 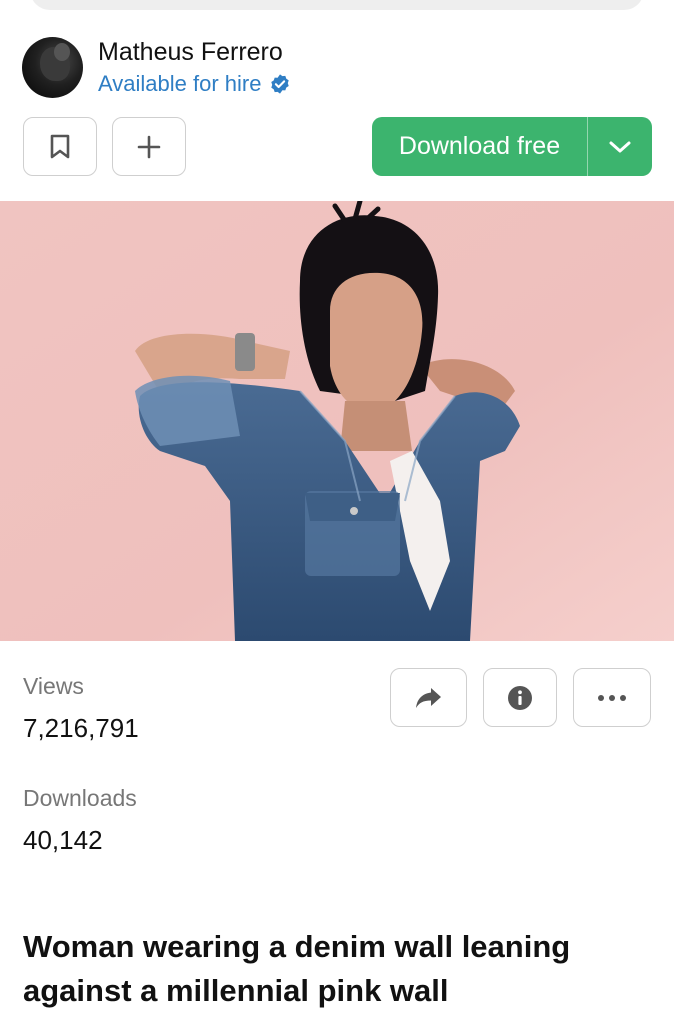 I want to click on download-group: Download free, so click(x=512, y=146).